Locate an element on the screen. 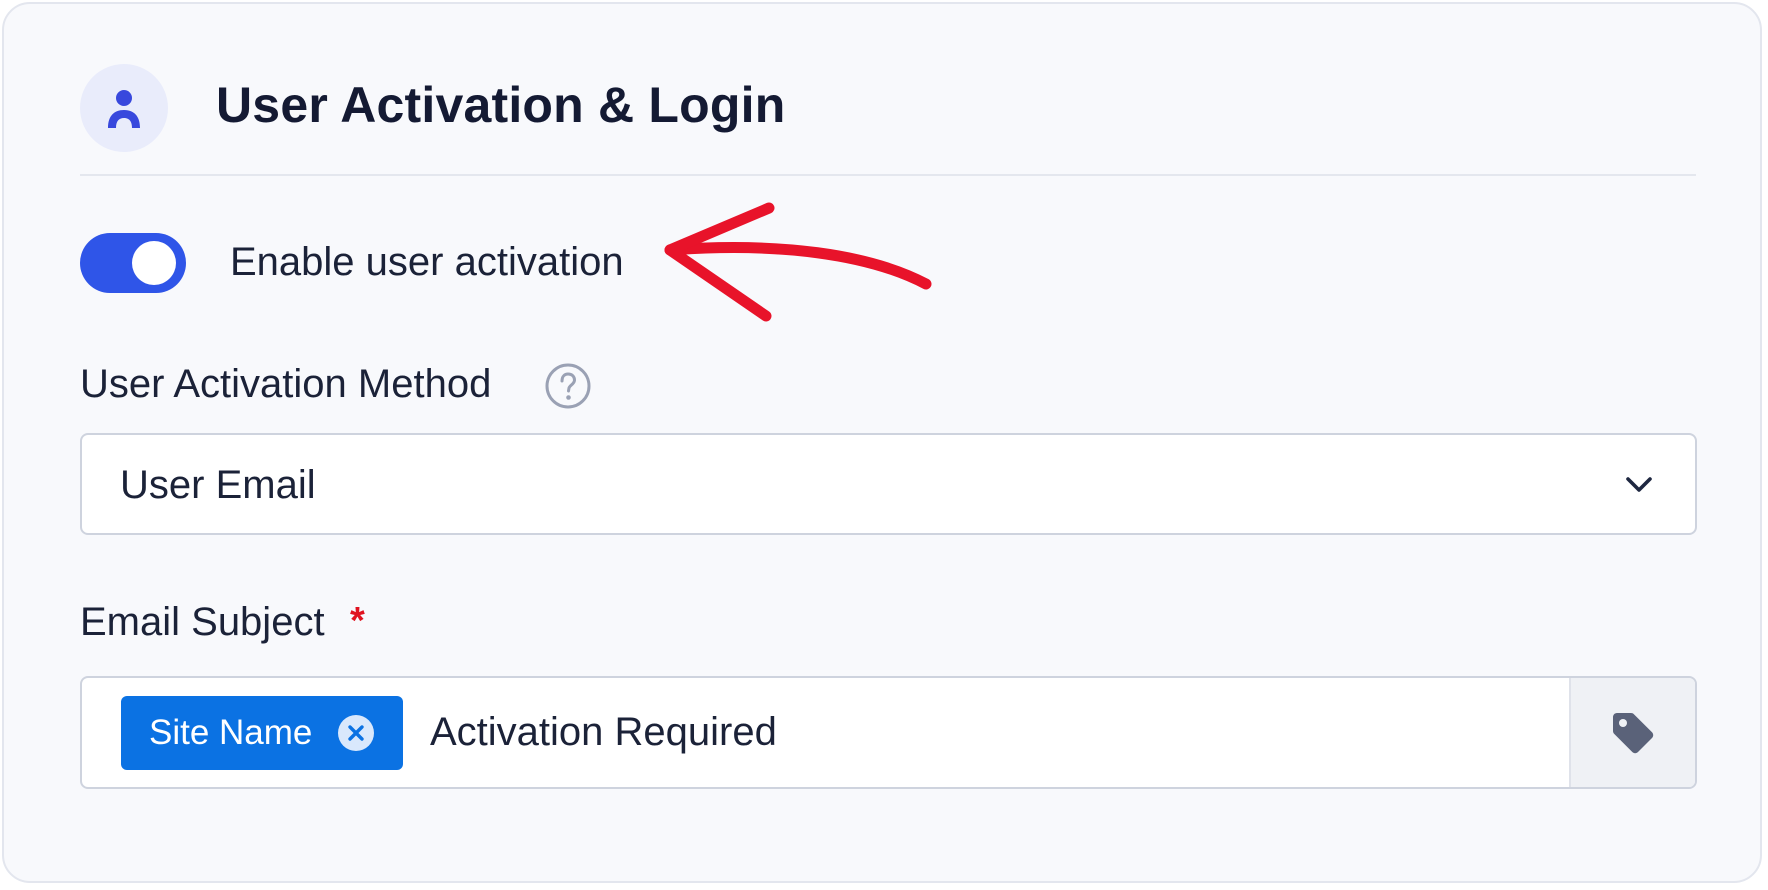 The width and height of the screenshot is (1768, 890). email-subject-field: Site Name Activation Required is located at coordinates (888, 732).